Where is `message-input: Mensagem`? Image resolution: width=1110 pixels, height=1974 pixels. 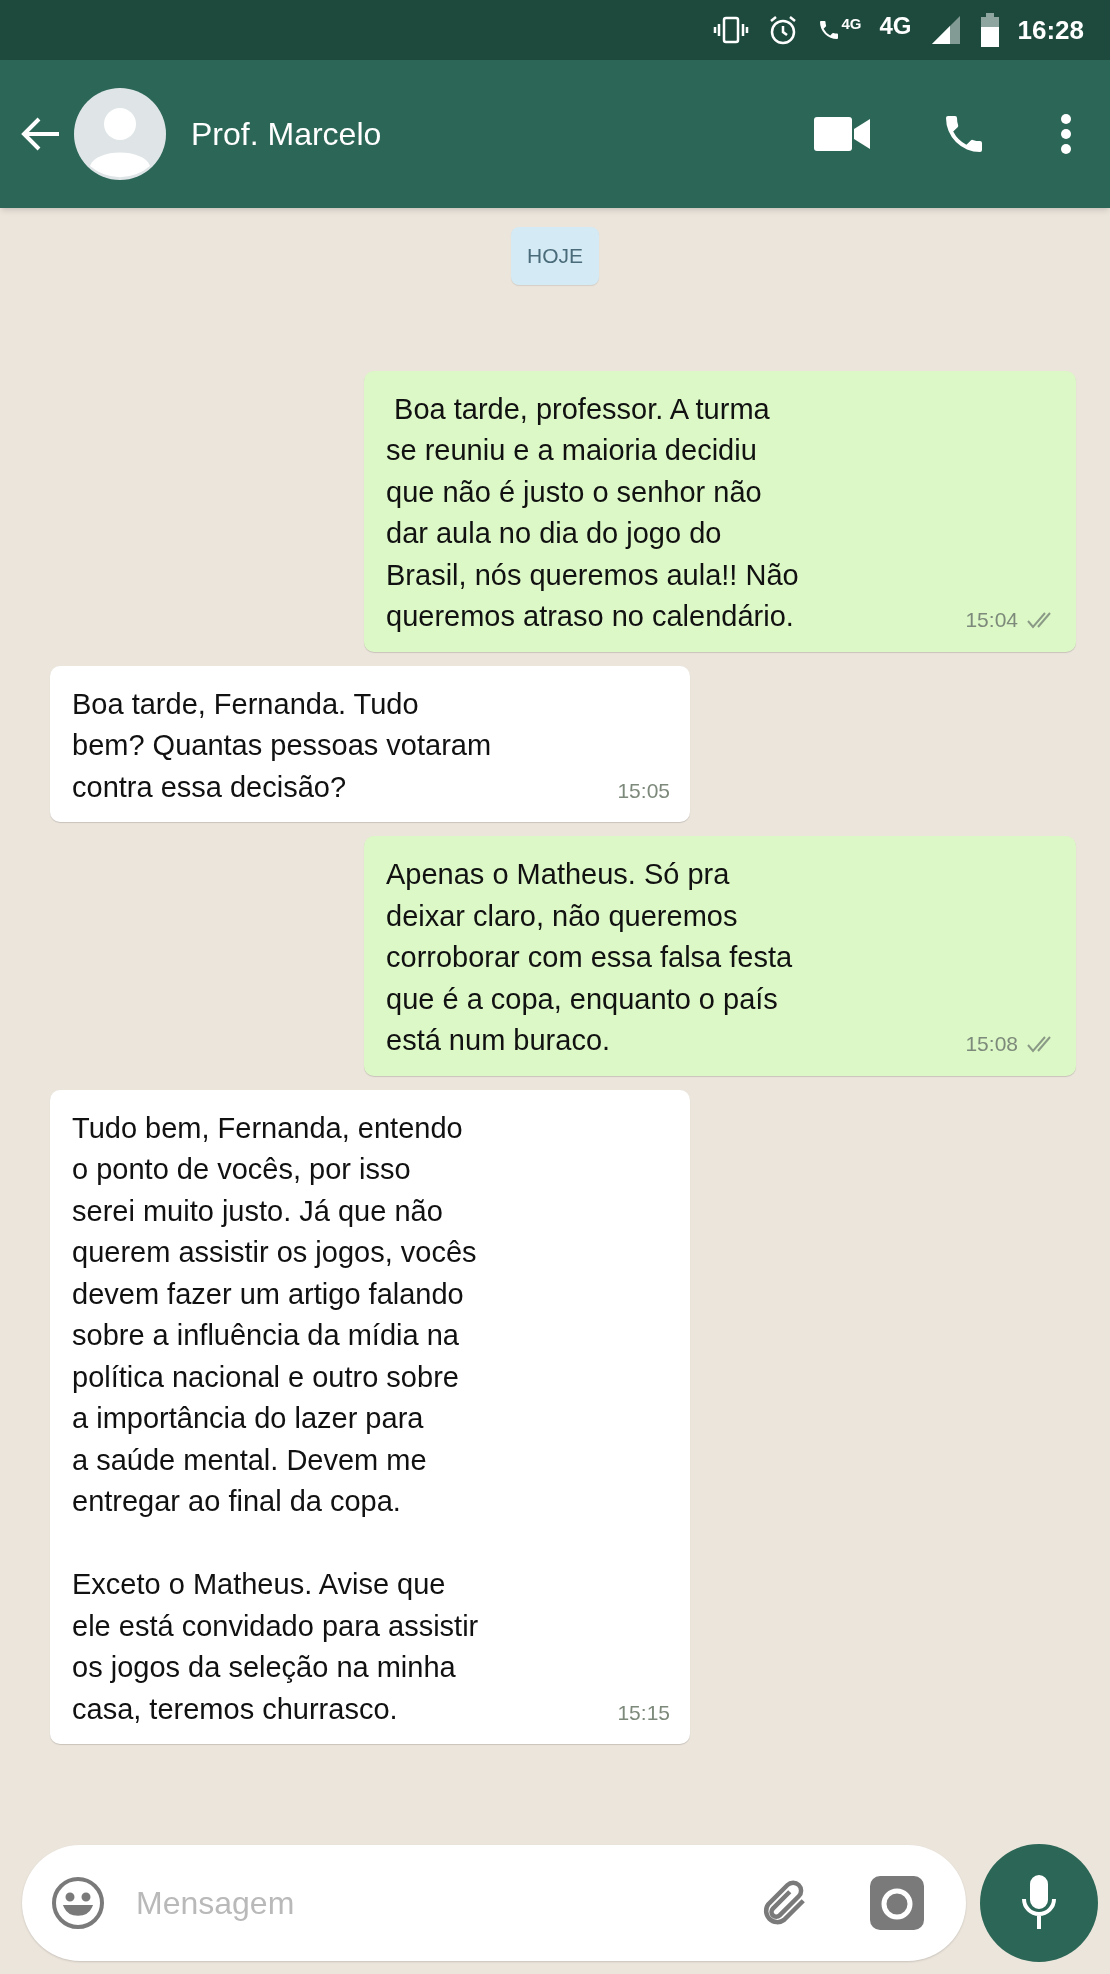
message-input: Mensagem is located at coordinates (494, 1903).